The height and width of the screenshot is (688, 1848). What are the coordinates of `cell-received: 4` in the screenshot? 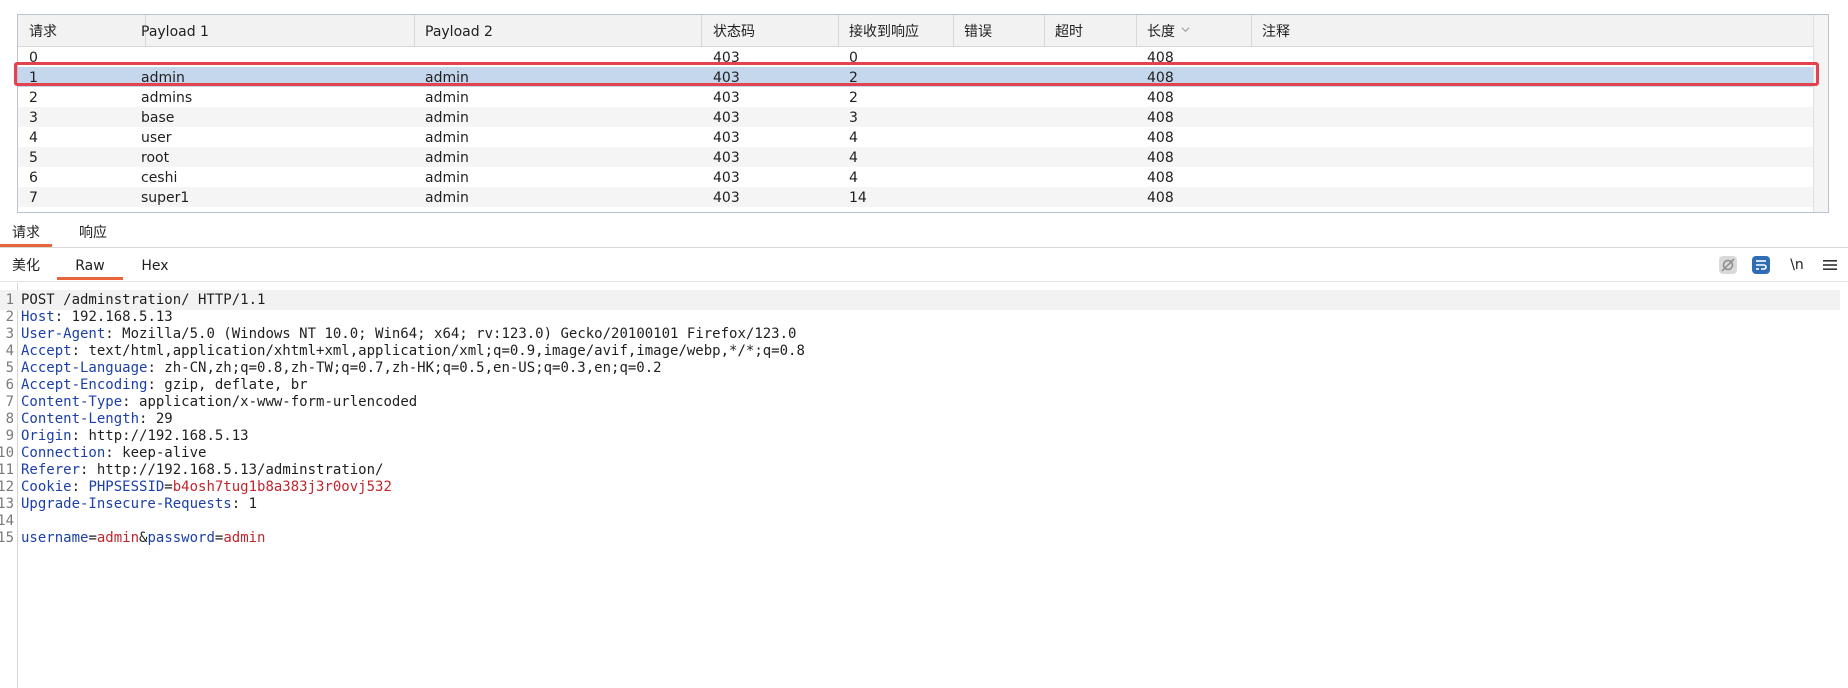 It's located at (853, 158).